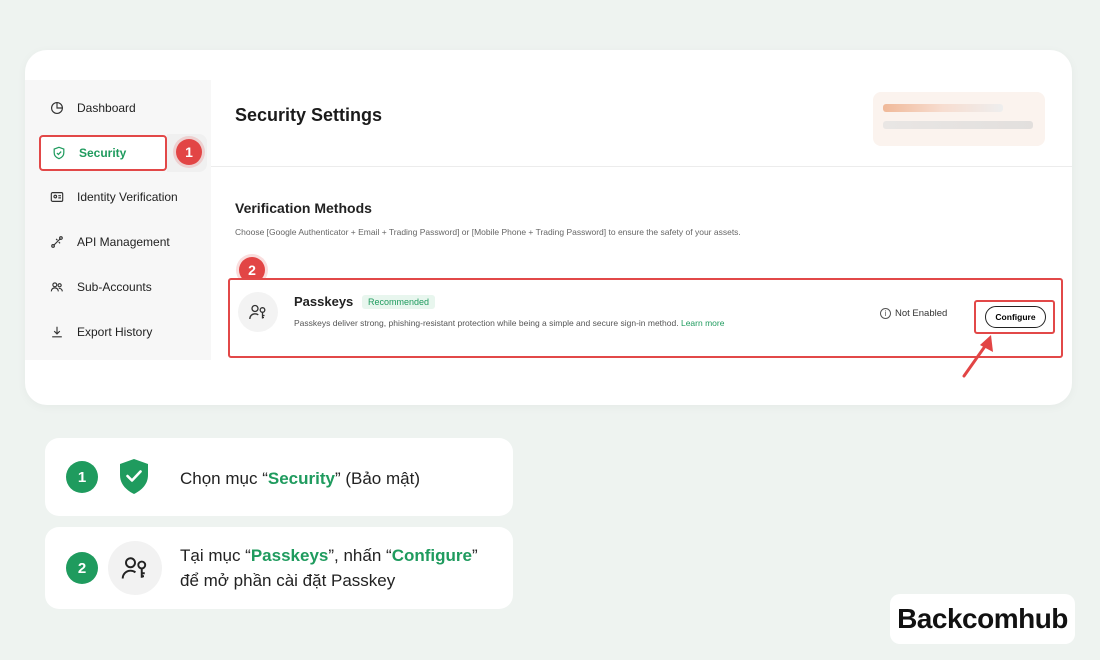  What do you see at coordinates (399, 302) in the screenshot?
I see `recommended-badge: Recommended` at bounding box center [399, 302].